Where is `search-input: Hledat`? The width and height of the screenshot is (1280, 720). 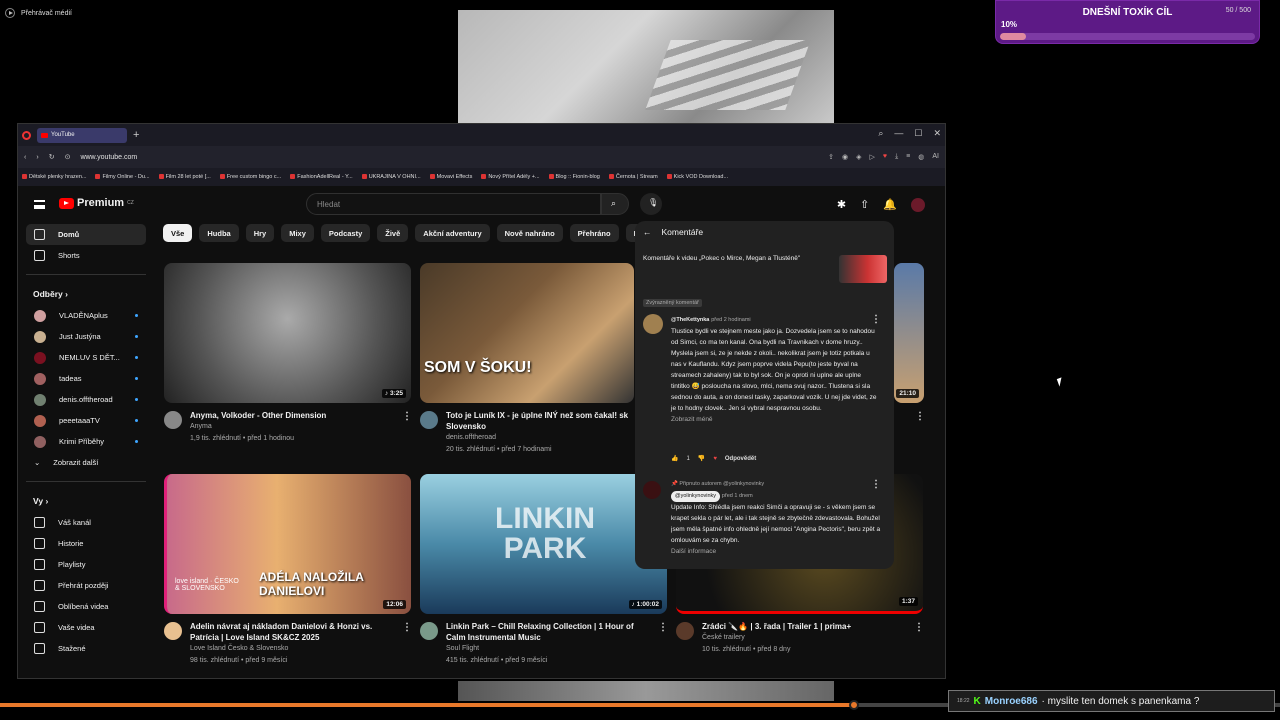 search-input: Hledat is located at coordinates (453, 204).